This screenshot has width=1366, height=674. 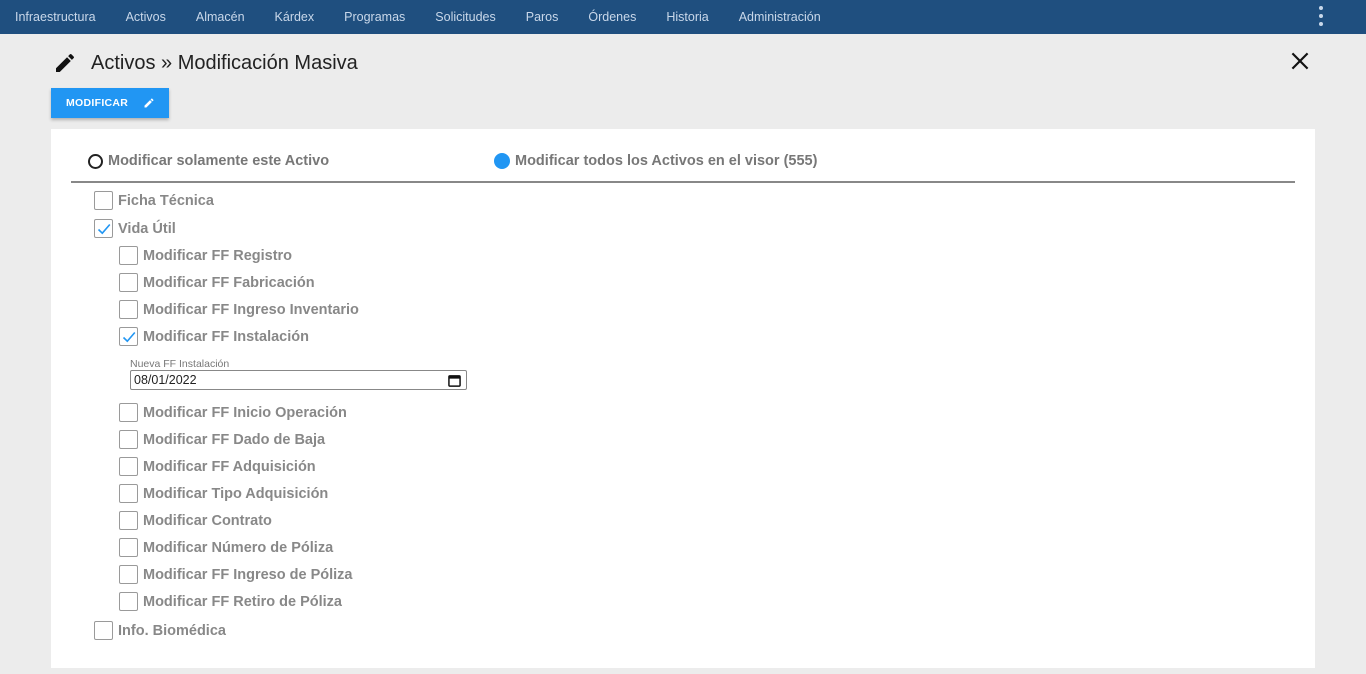 I want to click on checkbox-label: Vida Útil, so click(x=147, y=228).